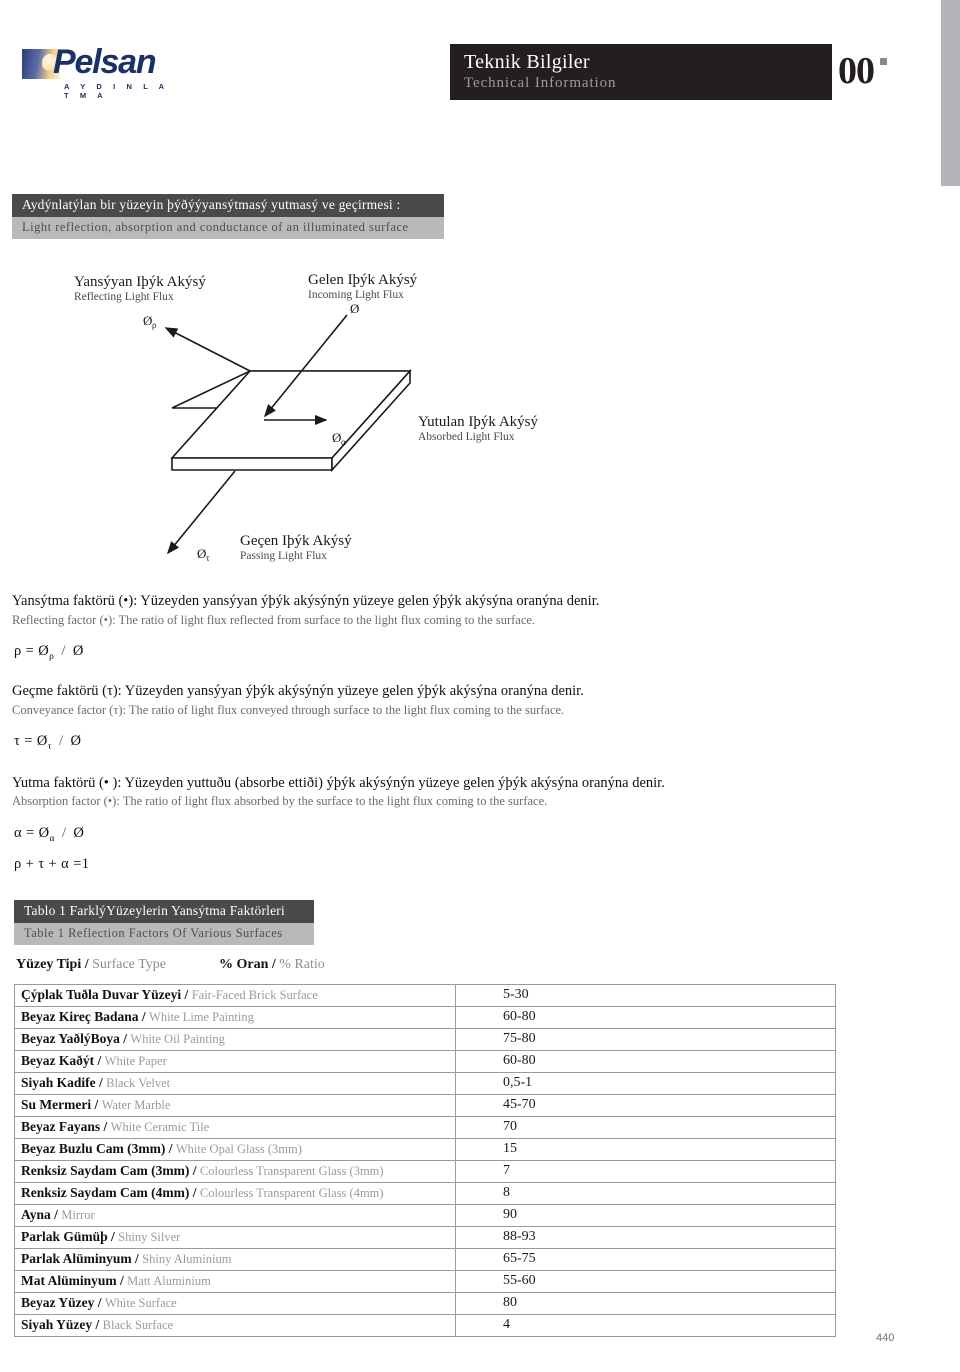 The width and height of the screenshot is (960, 1372). I want to click on passing-ray, so click(201, 512).